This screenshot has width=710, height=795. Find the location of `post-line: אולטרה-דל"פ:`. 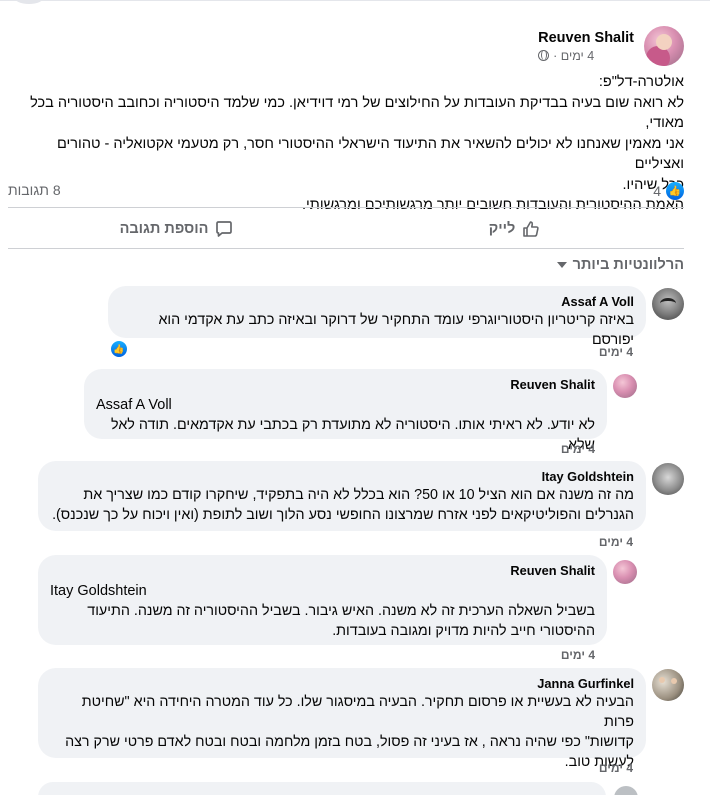

post-line: אולטרה-דל"פ: is located at coordinates (641, 82).